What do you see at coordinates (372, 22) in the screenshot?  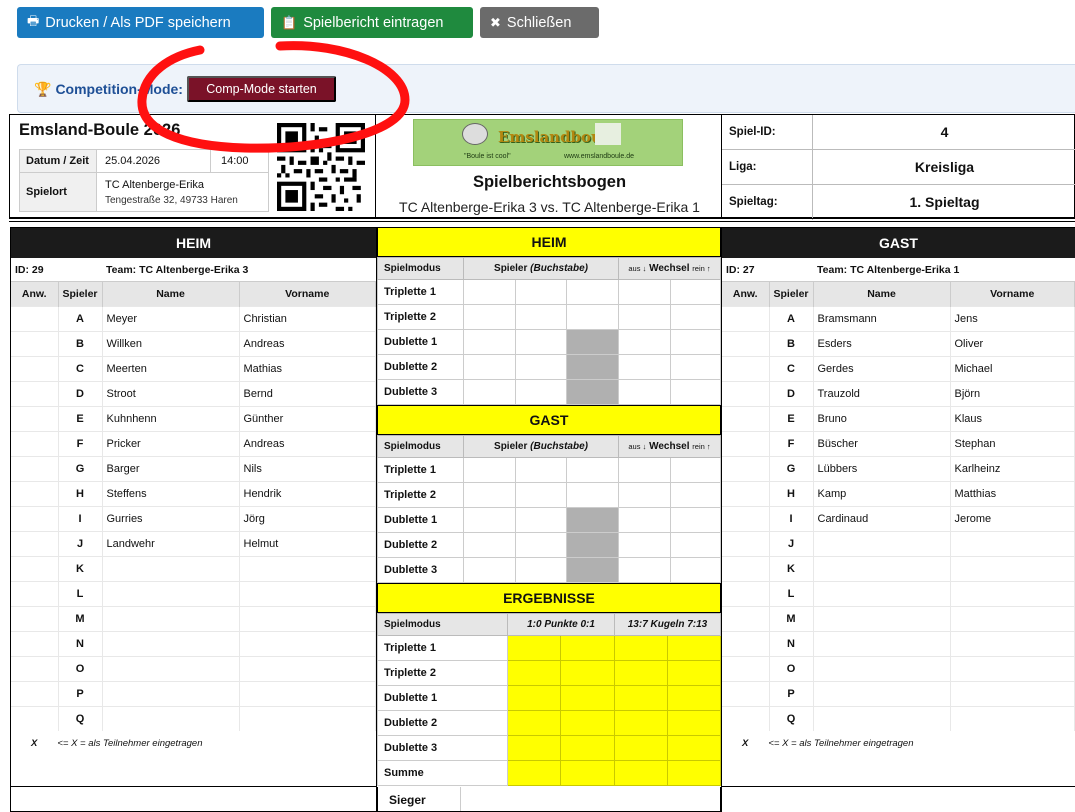 I see `enter-report-button: 📋 Spielbericht eintragen` at bounding box center [372, 22].